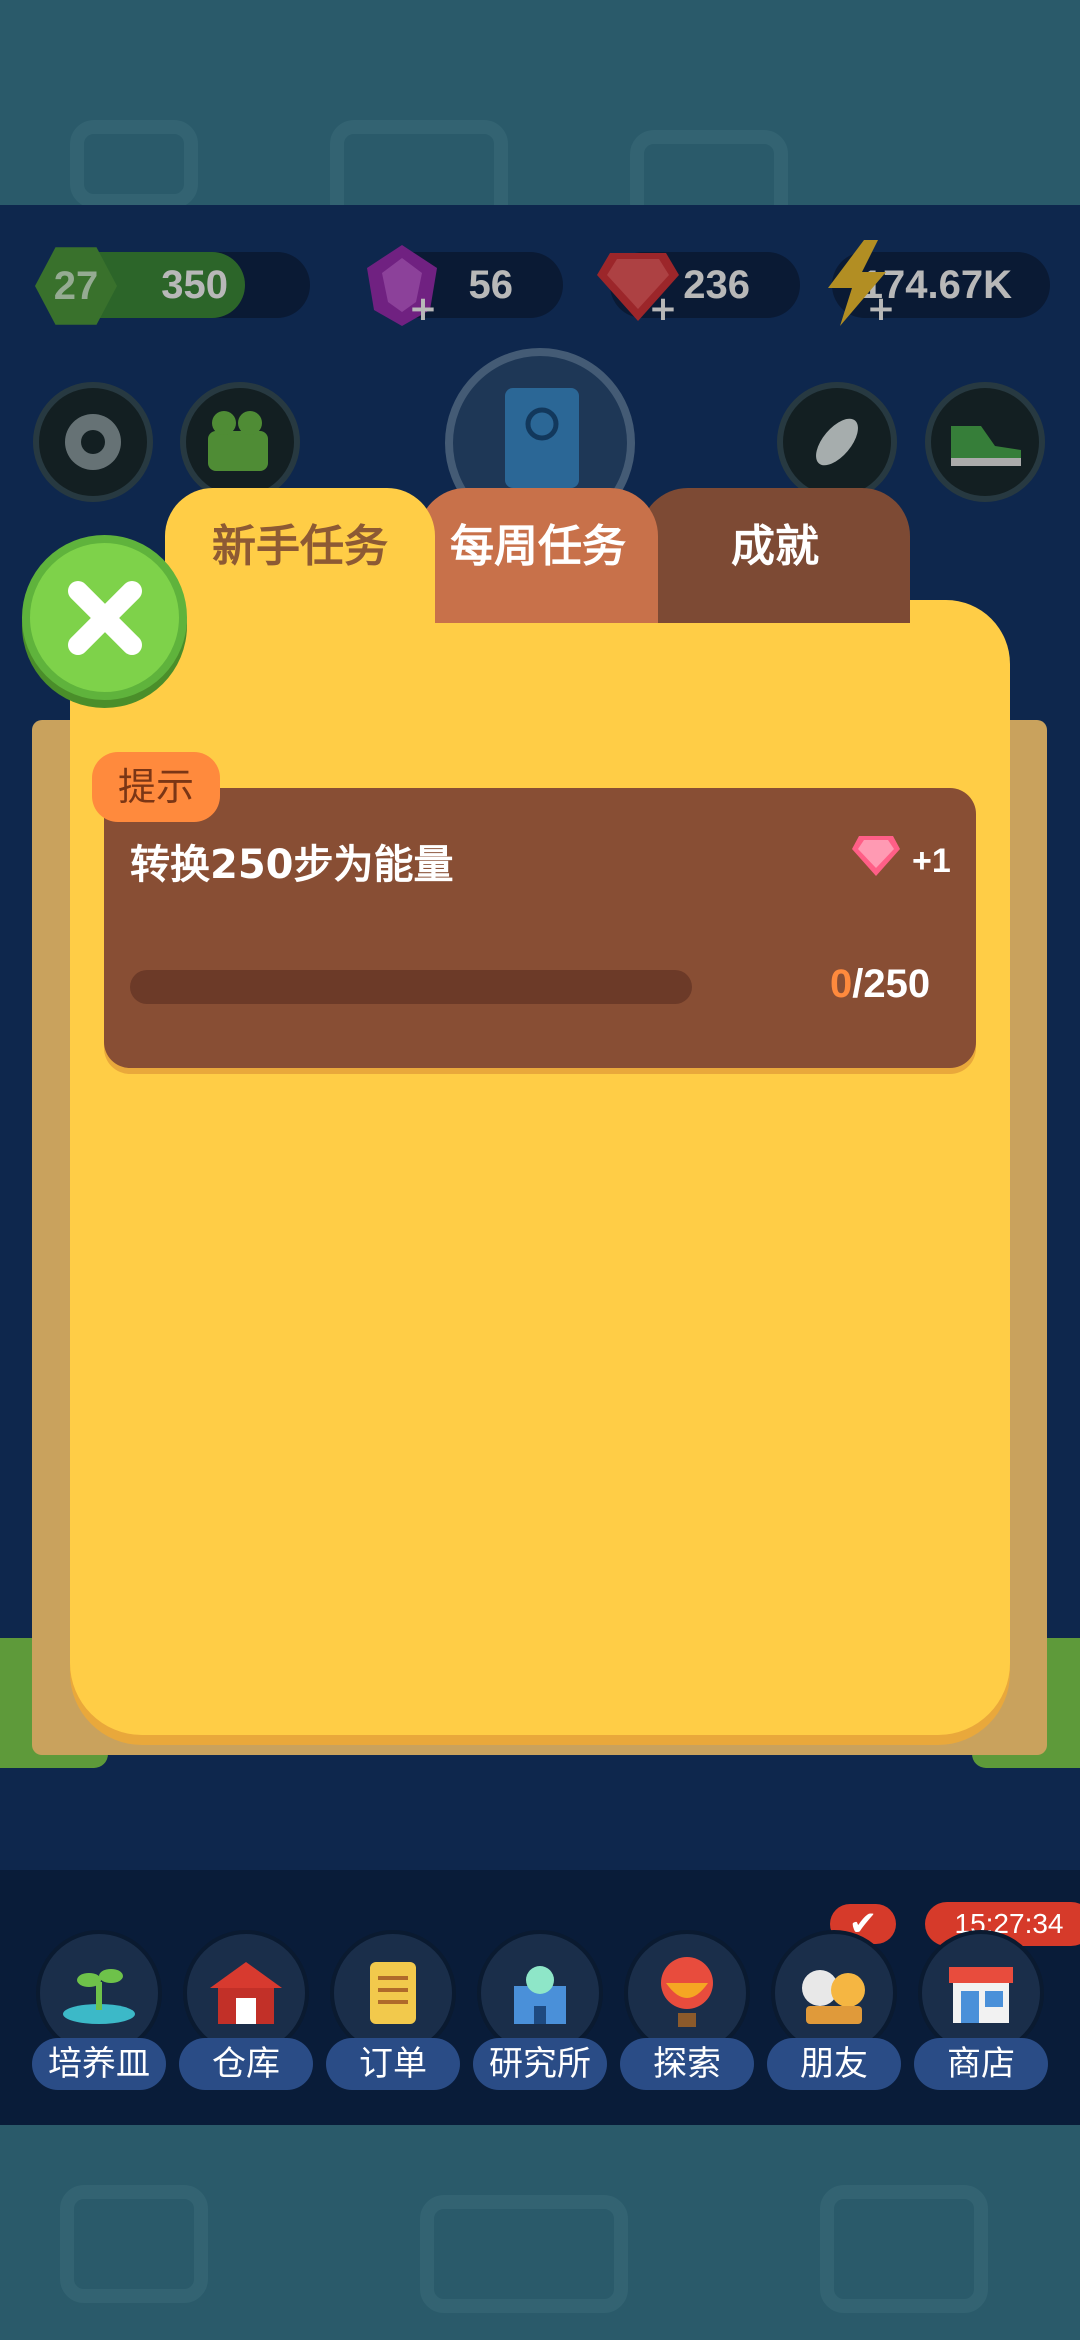 The width and height of the screenshot is (1080, 2340). Describe the element at coordinates (891, 984) in the screenshot. I see `progress-total: /250` at that location.